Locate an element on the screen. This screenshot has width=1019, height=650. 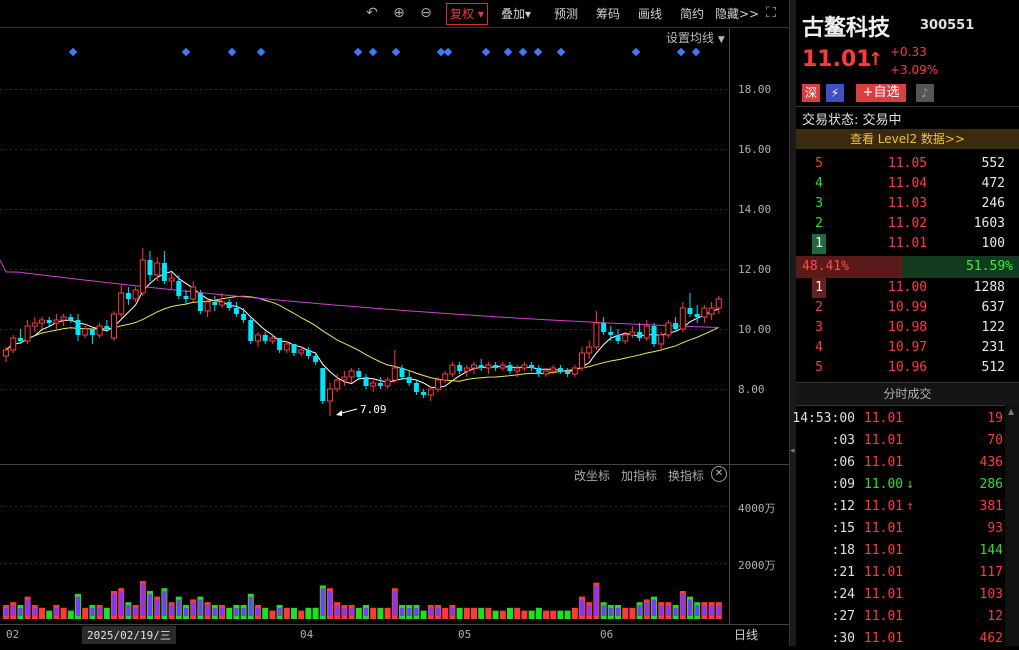
ask-row-1: 1 11.01 100 is located at coordinates (907, 244).